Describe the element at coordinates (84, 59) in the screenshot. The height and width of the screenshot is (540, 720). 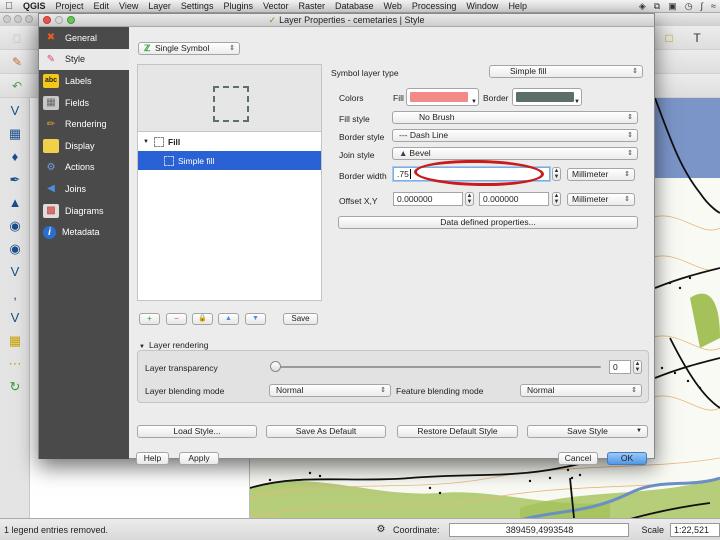
I see `sidebar-item-style: ✎ Style` at that location.